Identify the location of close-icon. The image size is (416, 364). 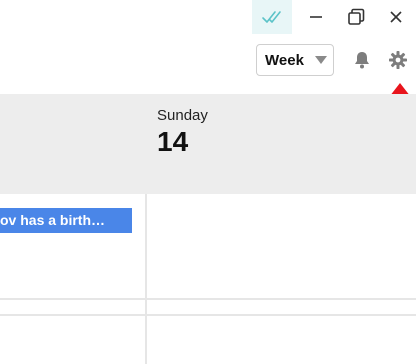
(396, 17).